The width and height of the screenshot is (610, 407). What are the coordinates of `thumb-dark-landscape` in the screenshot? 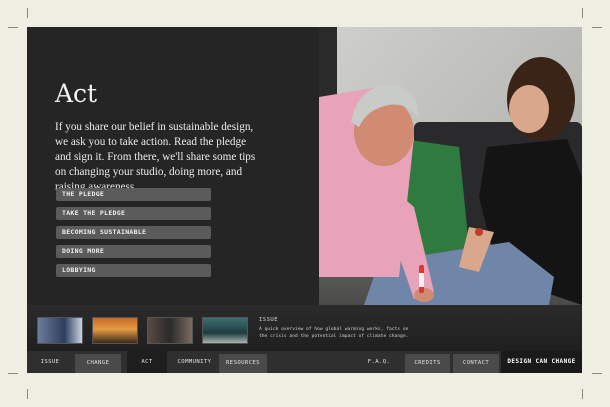 It's located at (170, 330).